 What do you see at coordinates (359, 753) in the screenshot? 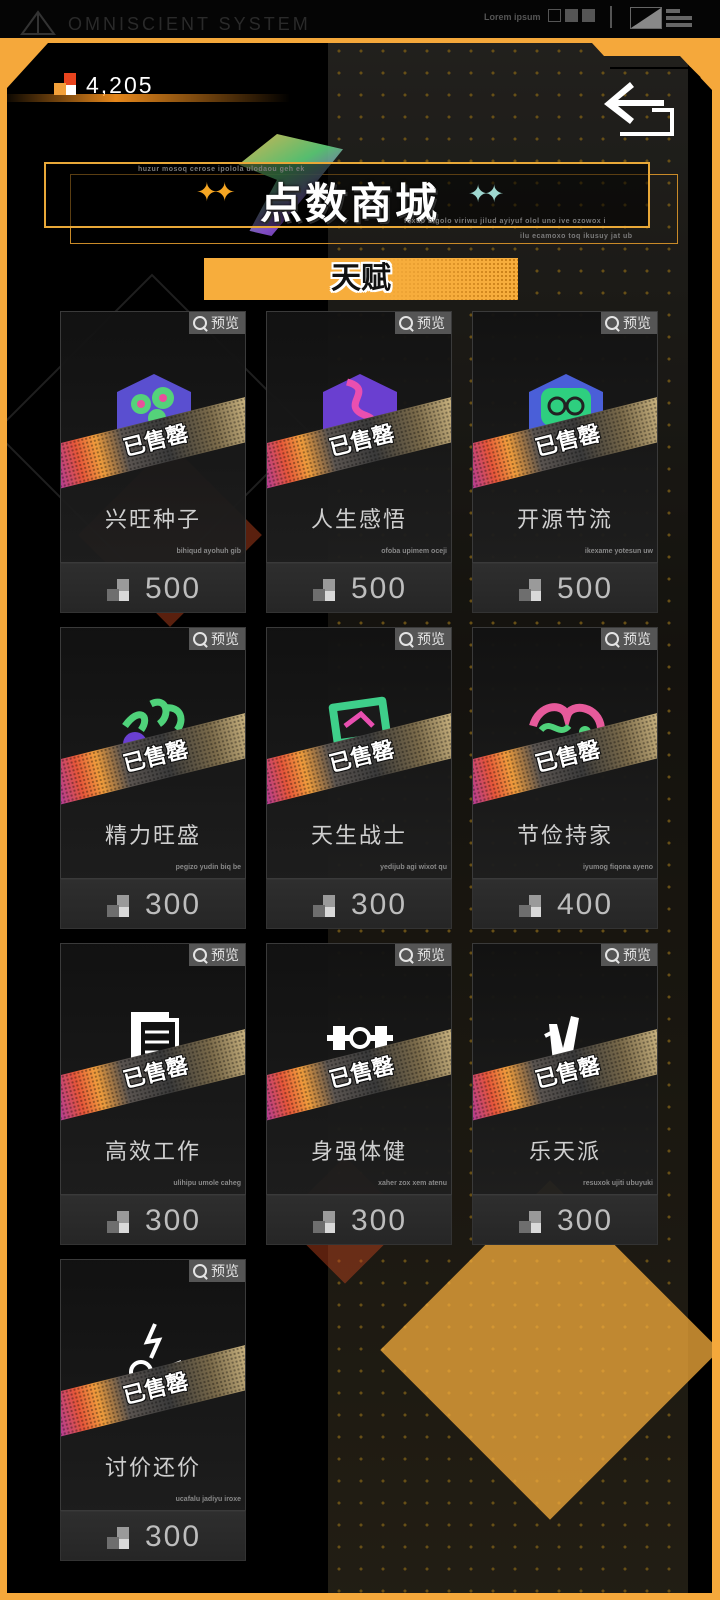
I see `item-card-body: 预览 已售罄 天生战士 yedijub agi wixot qu` at bounding box center [359, 753].